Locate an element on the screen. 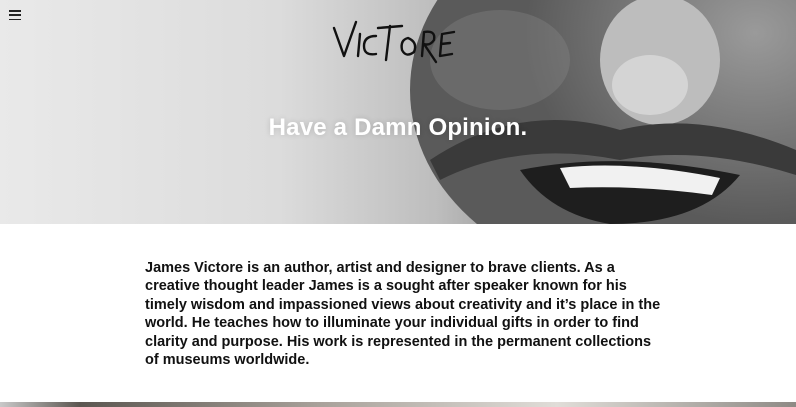 Image resolution: width=796 pixels, height=407 pixels. next-section-image-edge is located at coordinates (398, 404).